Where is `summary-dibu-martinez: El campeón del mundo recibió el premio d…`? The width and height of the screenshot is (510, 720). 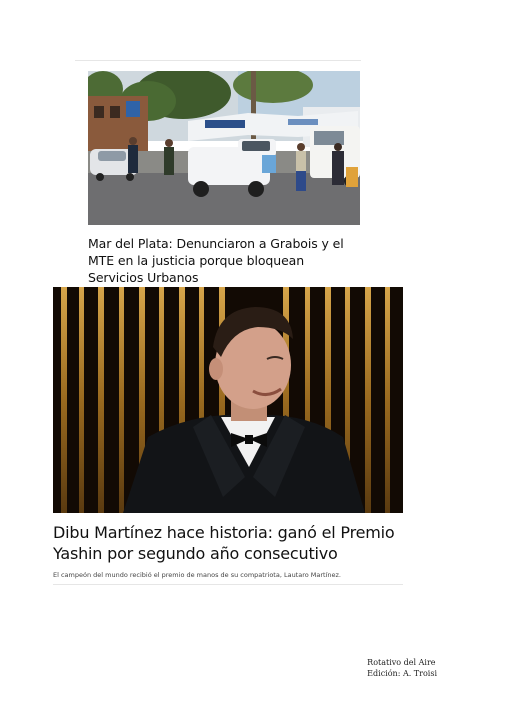 summary-dibu-martinez: El campeón del mundo recibió el premio d… is located at coordinates (197, 575).